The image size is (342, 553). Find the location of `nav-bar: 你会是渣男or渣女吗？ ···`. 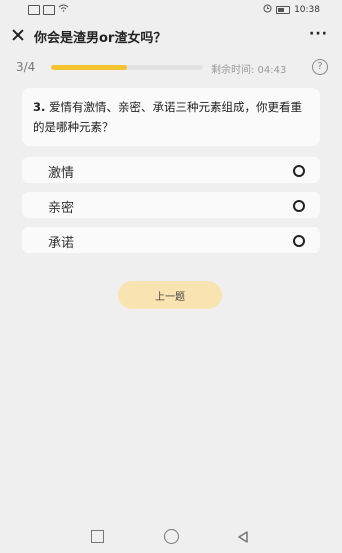

nav-bar: 你会是渣男or渣女吗？ ··· is located at coordinates (171, 36).